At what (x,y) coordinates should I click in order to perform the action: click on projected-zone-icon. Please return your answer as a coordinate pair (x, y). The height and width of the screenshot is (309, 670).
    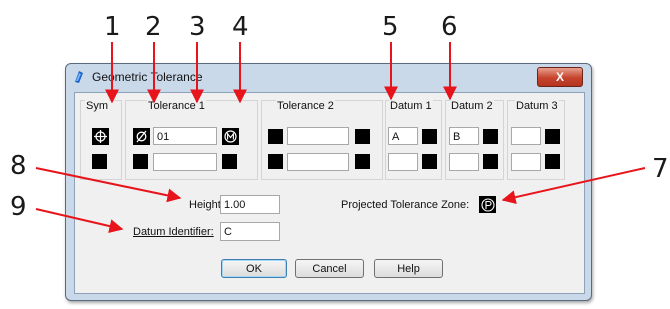
    Looking at the image, I should click on (487, 204).